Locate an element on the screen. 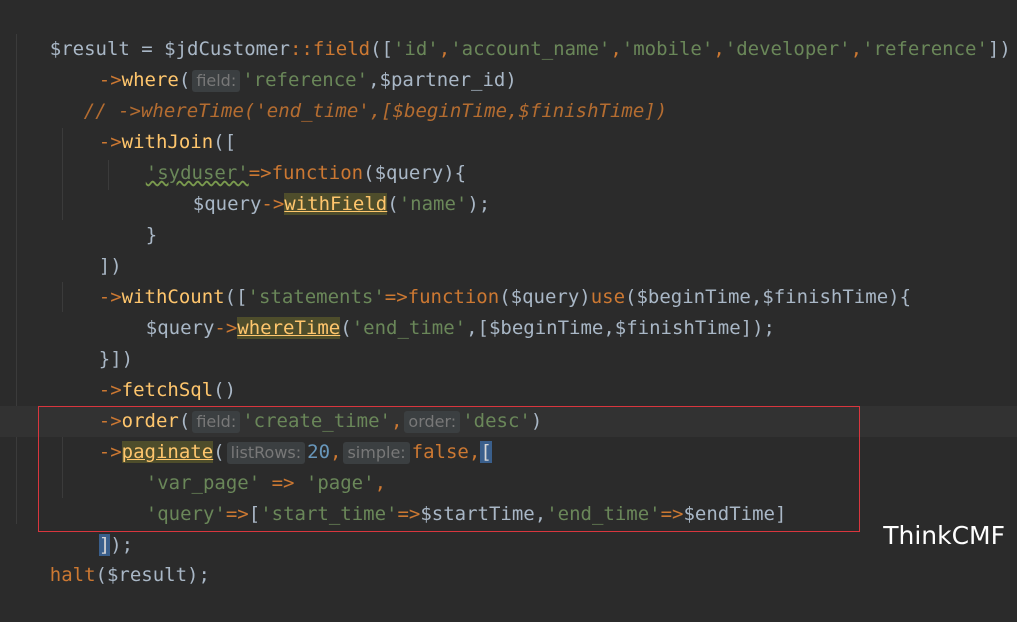 This screenshot has height=622, width=1017. code-line-11: }]) is located at coordinates (93, 341).